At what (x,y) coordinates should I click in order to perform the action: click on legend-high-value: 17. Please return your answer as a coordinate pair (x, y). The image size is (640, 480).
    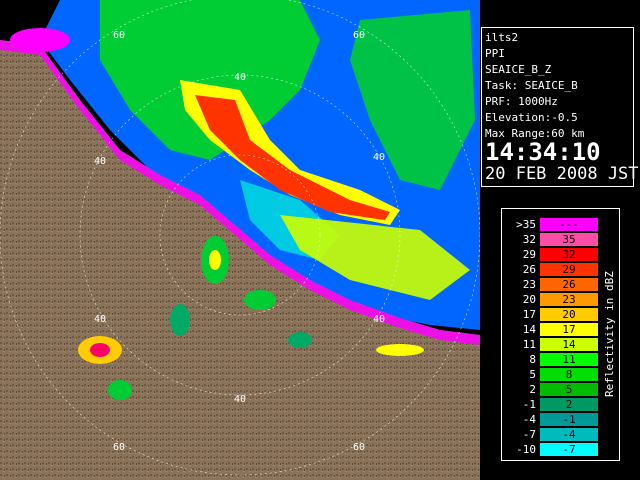
    Looking at the image, I should click on (569, 329).